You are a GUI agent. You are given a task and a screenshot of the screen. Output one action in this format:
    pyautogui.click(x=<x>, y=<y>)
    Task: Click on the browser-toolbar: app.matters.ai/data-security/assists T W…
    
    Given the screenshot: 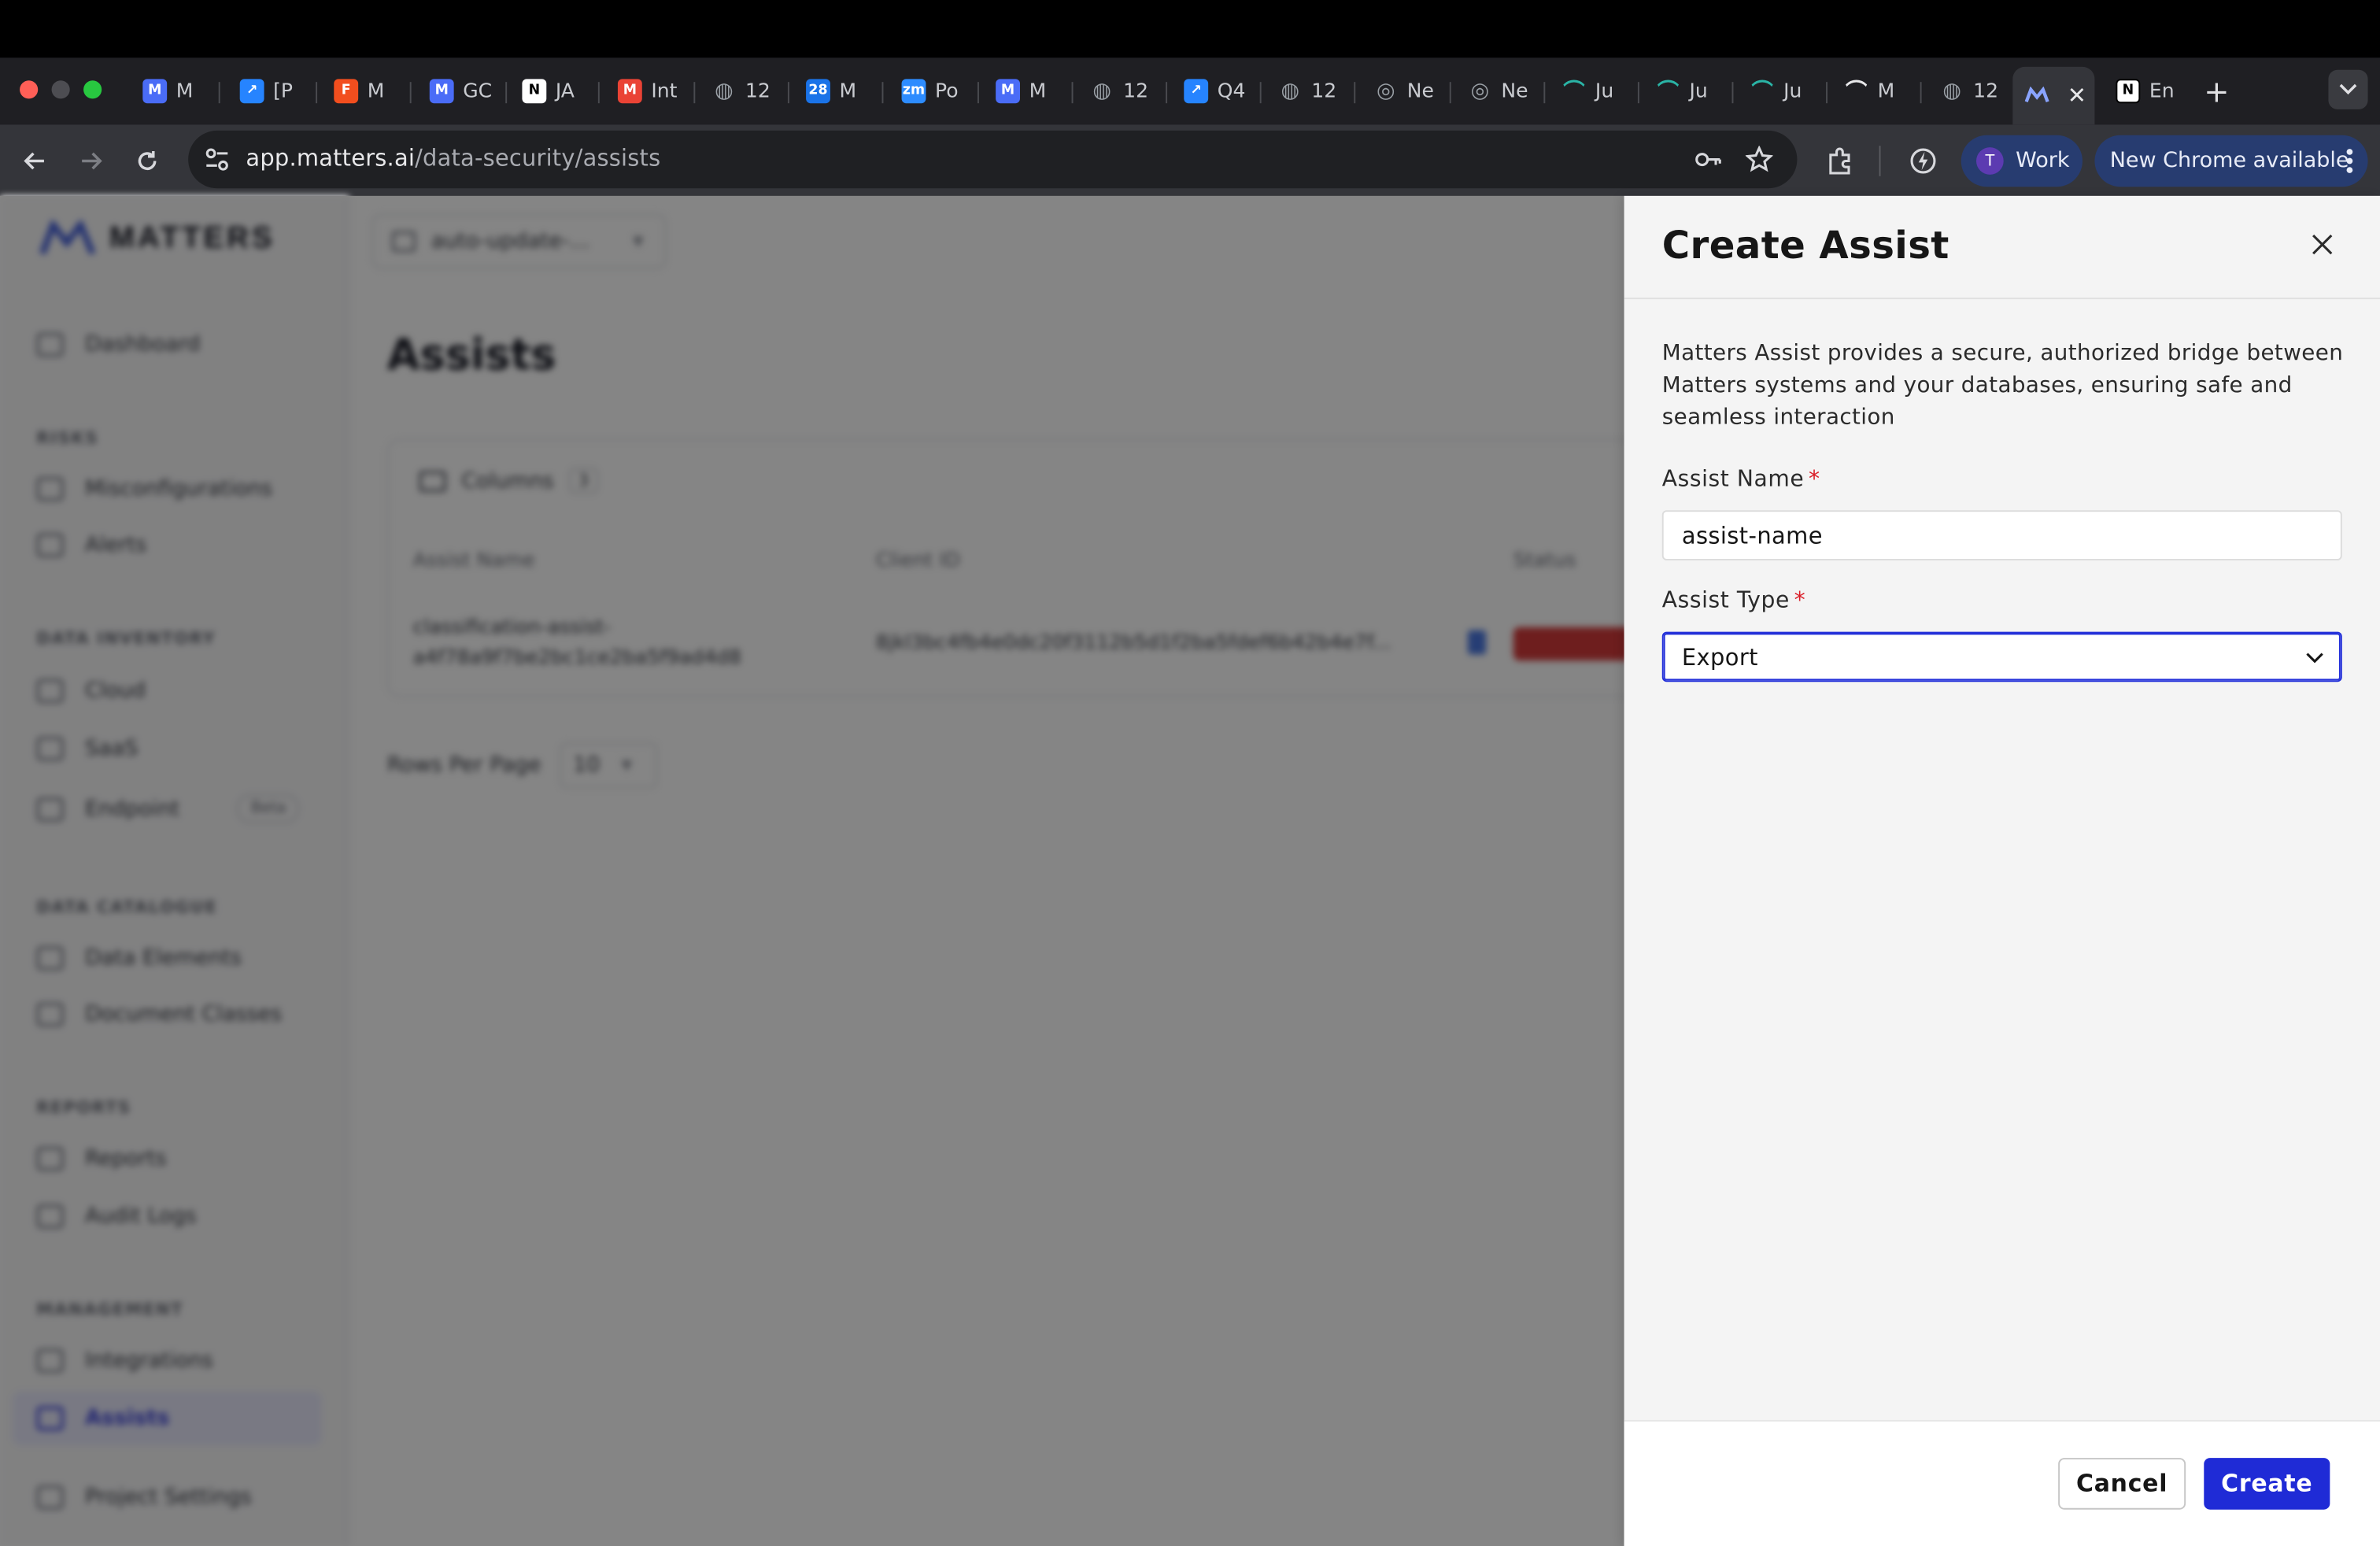 What is the action you would take?
    pyautogui.click(x=1190, y=160)
    